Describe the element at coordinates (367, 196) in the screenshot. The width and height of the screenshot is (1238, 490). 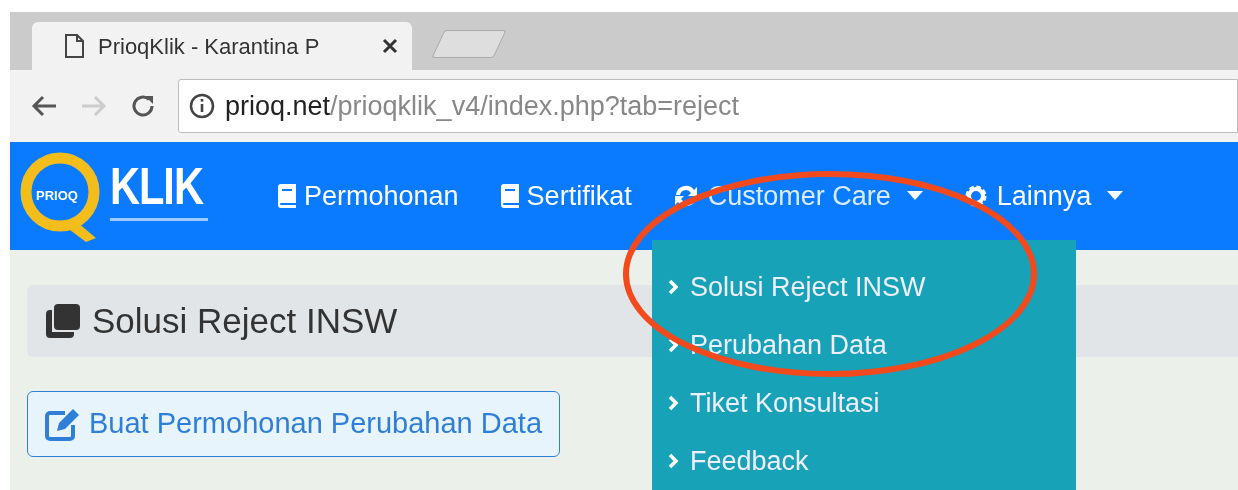
I see `nav-link: Permohonan` at that location.